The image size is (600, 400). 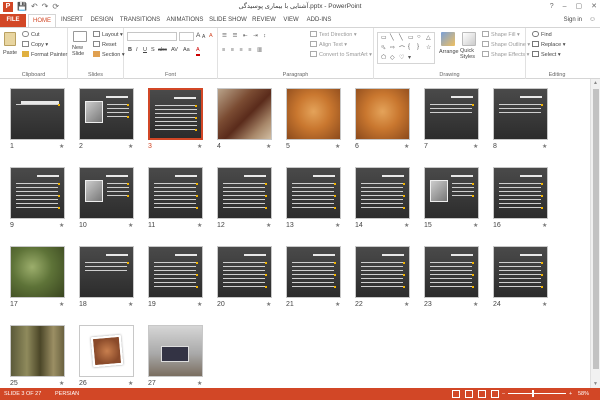 What do you see at coordinates (542, 35) in the screenshot?
I see `find-button: Find` at bounding box center [542, 35].